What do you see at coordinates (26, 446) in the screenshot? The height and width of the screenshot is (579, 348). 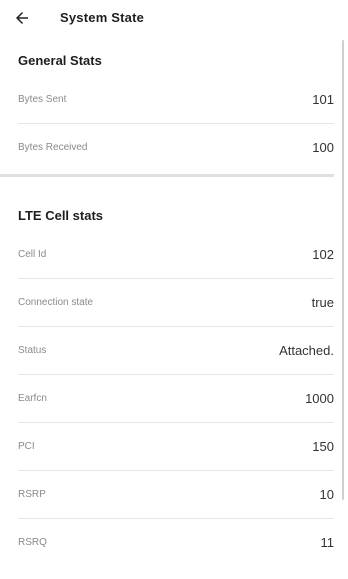 I see `stat-label: PCI` at bounding box center [26, 446].